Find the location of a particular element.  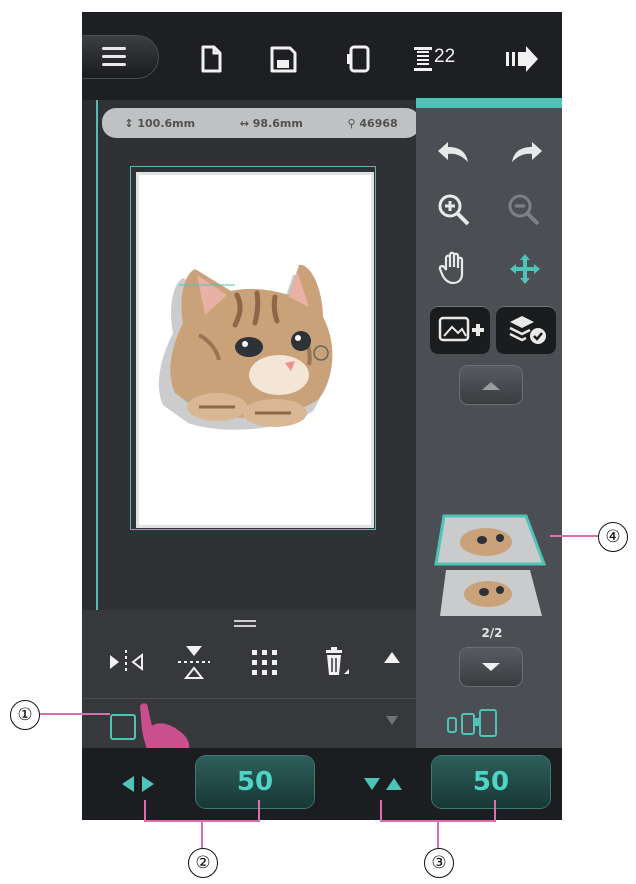

callout-3: ③ is located at coordinates (439, 863).